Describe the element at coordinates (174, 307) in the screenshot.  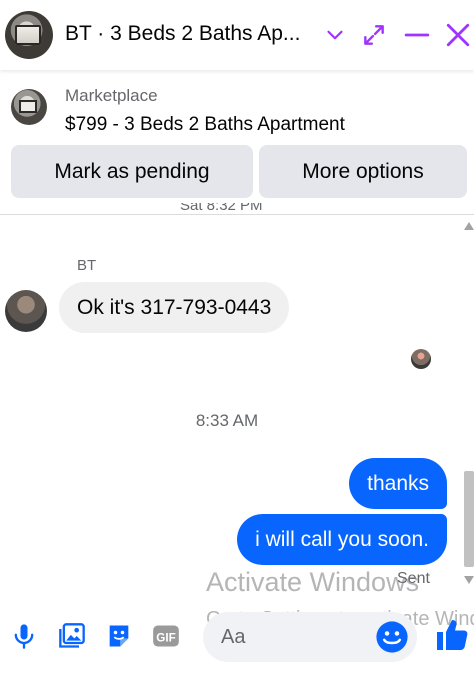
I see `incoming-message: Ok it's 317-793-0443` at that location.